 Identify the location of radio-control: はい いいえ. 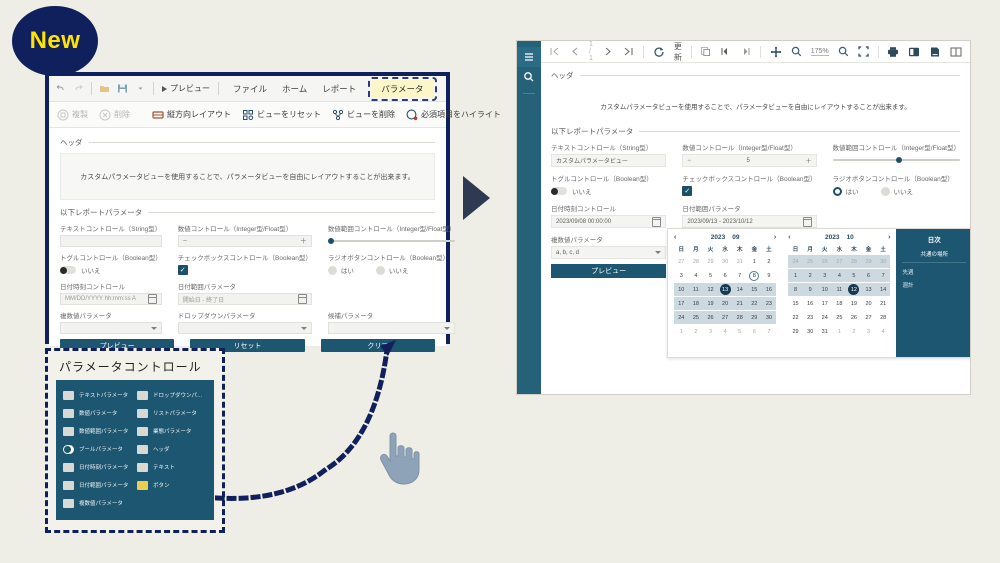
(896, 191).